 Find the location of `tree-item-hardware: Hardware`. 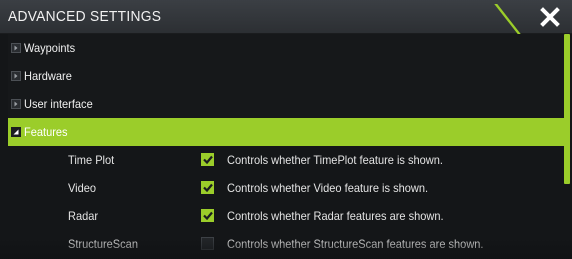

tree-item-hardware: Hardware is located at coordinates (286, 76).